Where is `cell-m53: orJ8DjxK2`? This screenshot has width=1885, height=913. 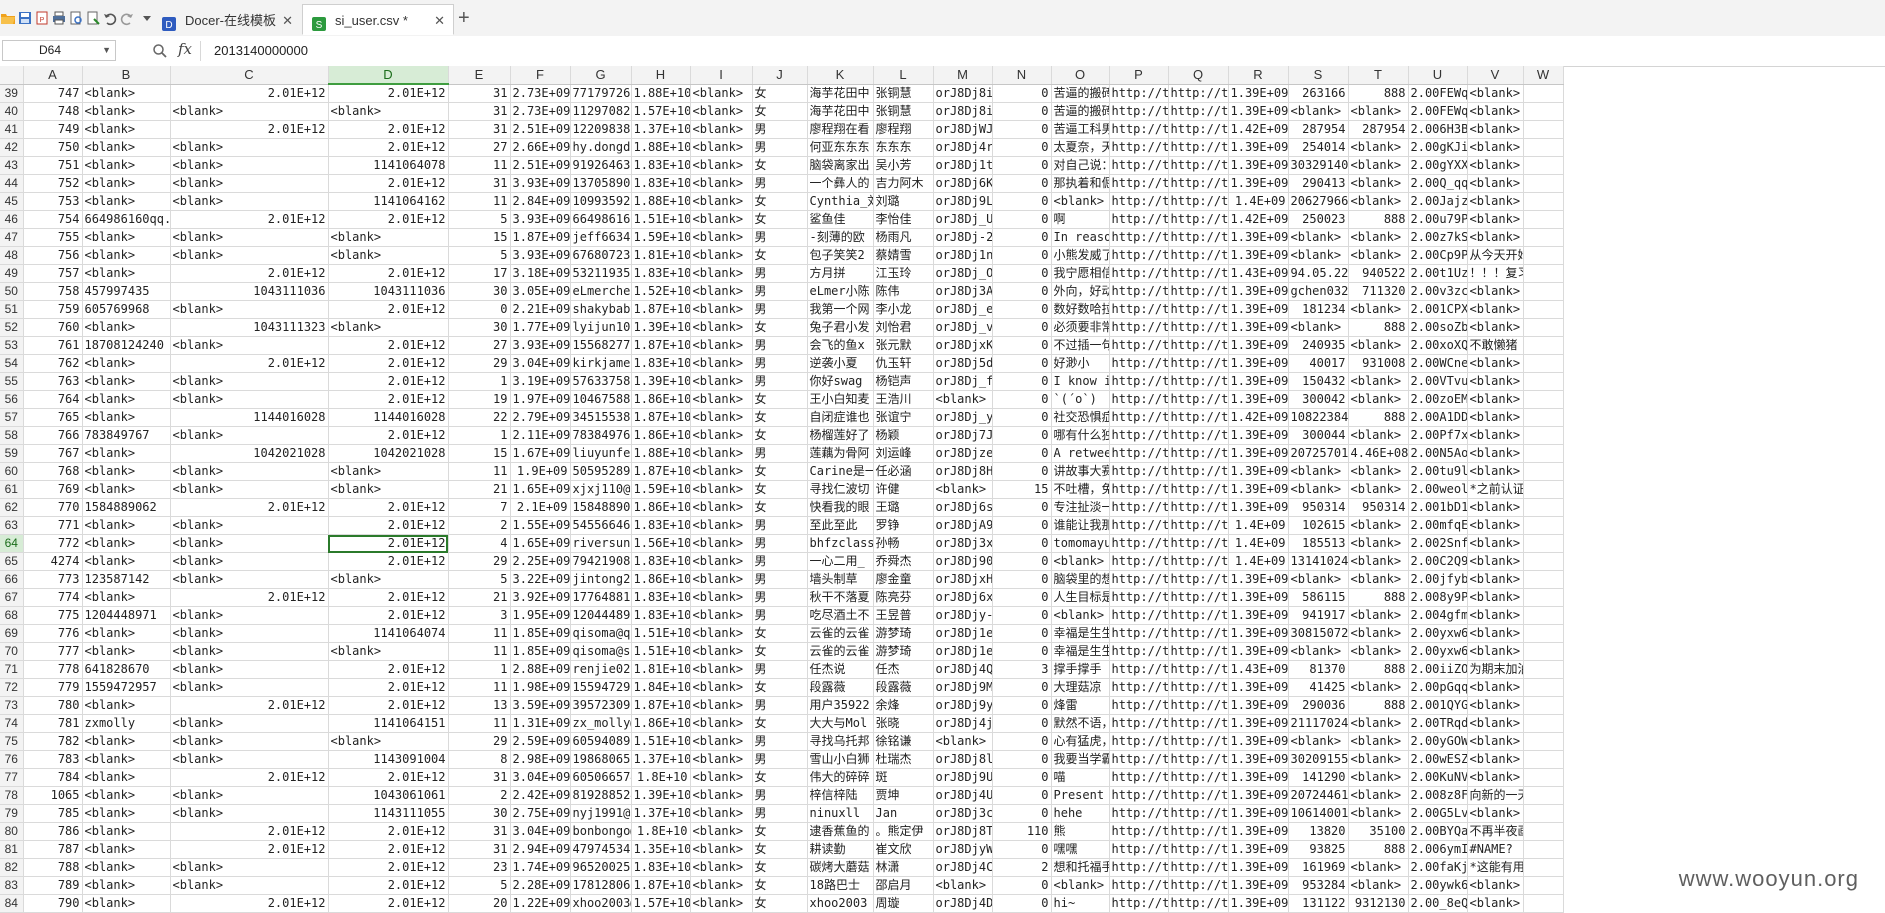
cell-m53: orJ8DjxK2 is located at coordinates (963, 345).